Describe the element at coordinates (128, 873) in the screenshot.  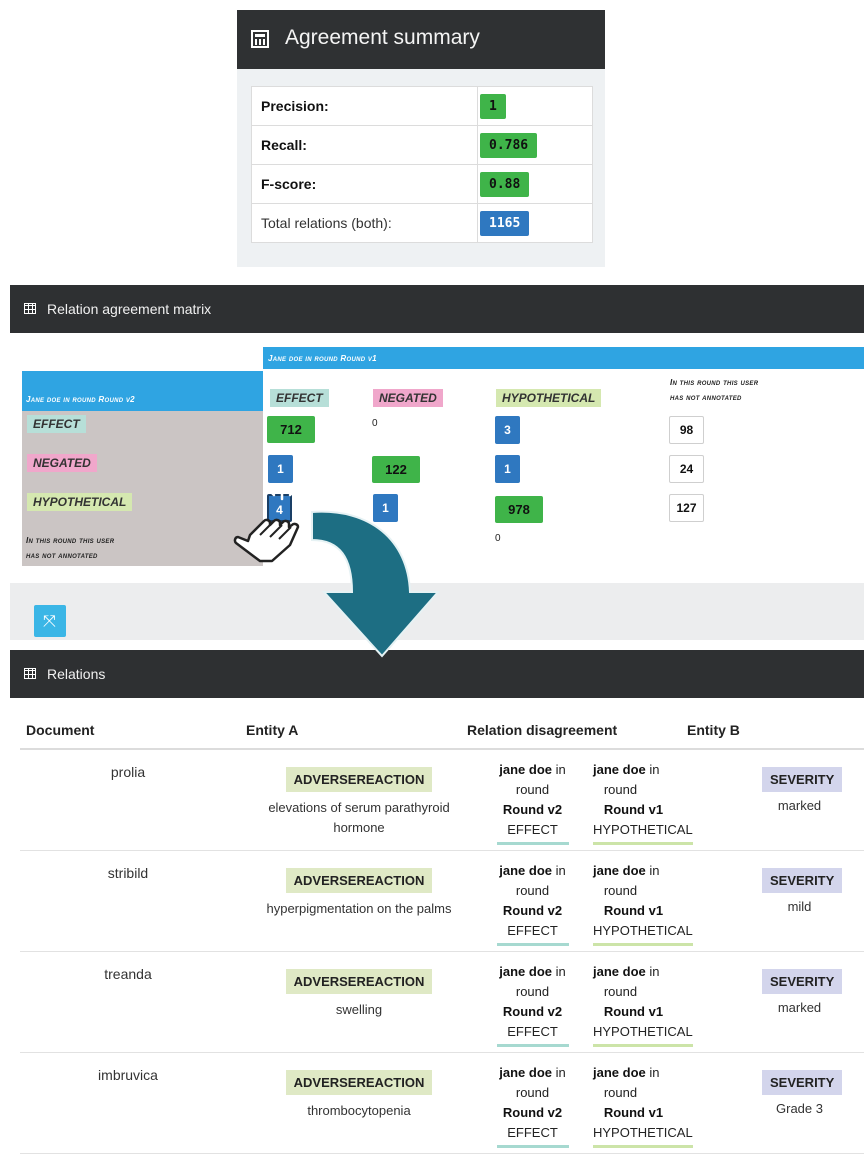
I see `document-name: stribild` at that location.